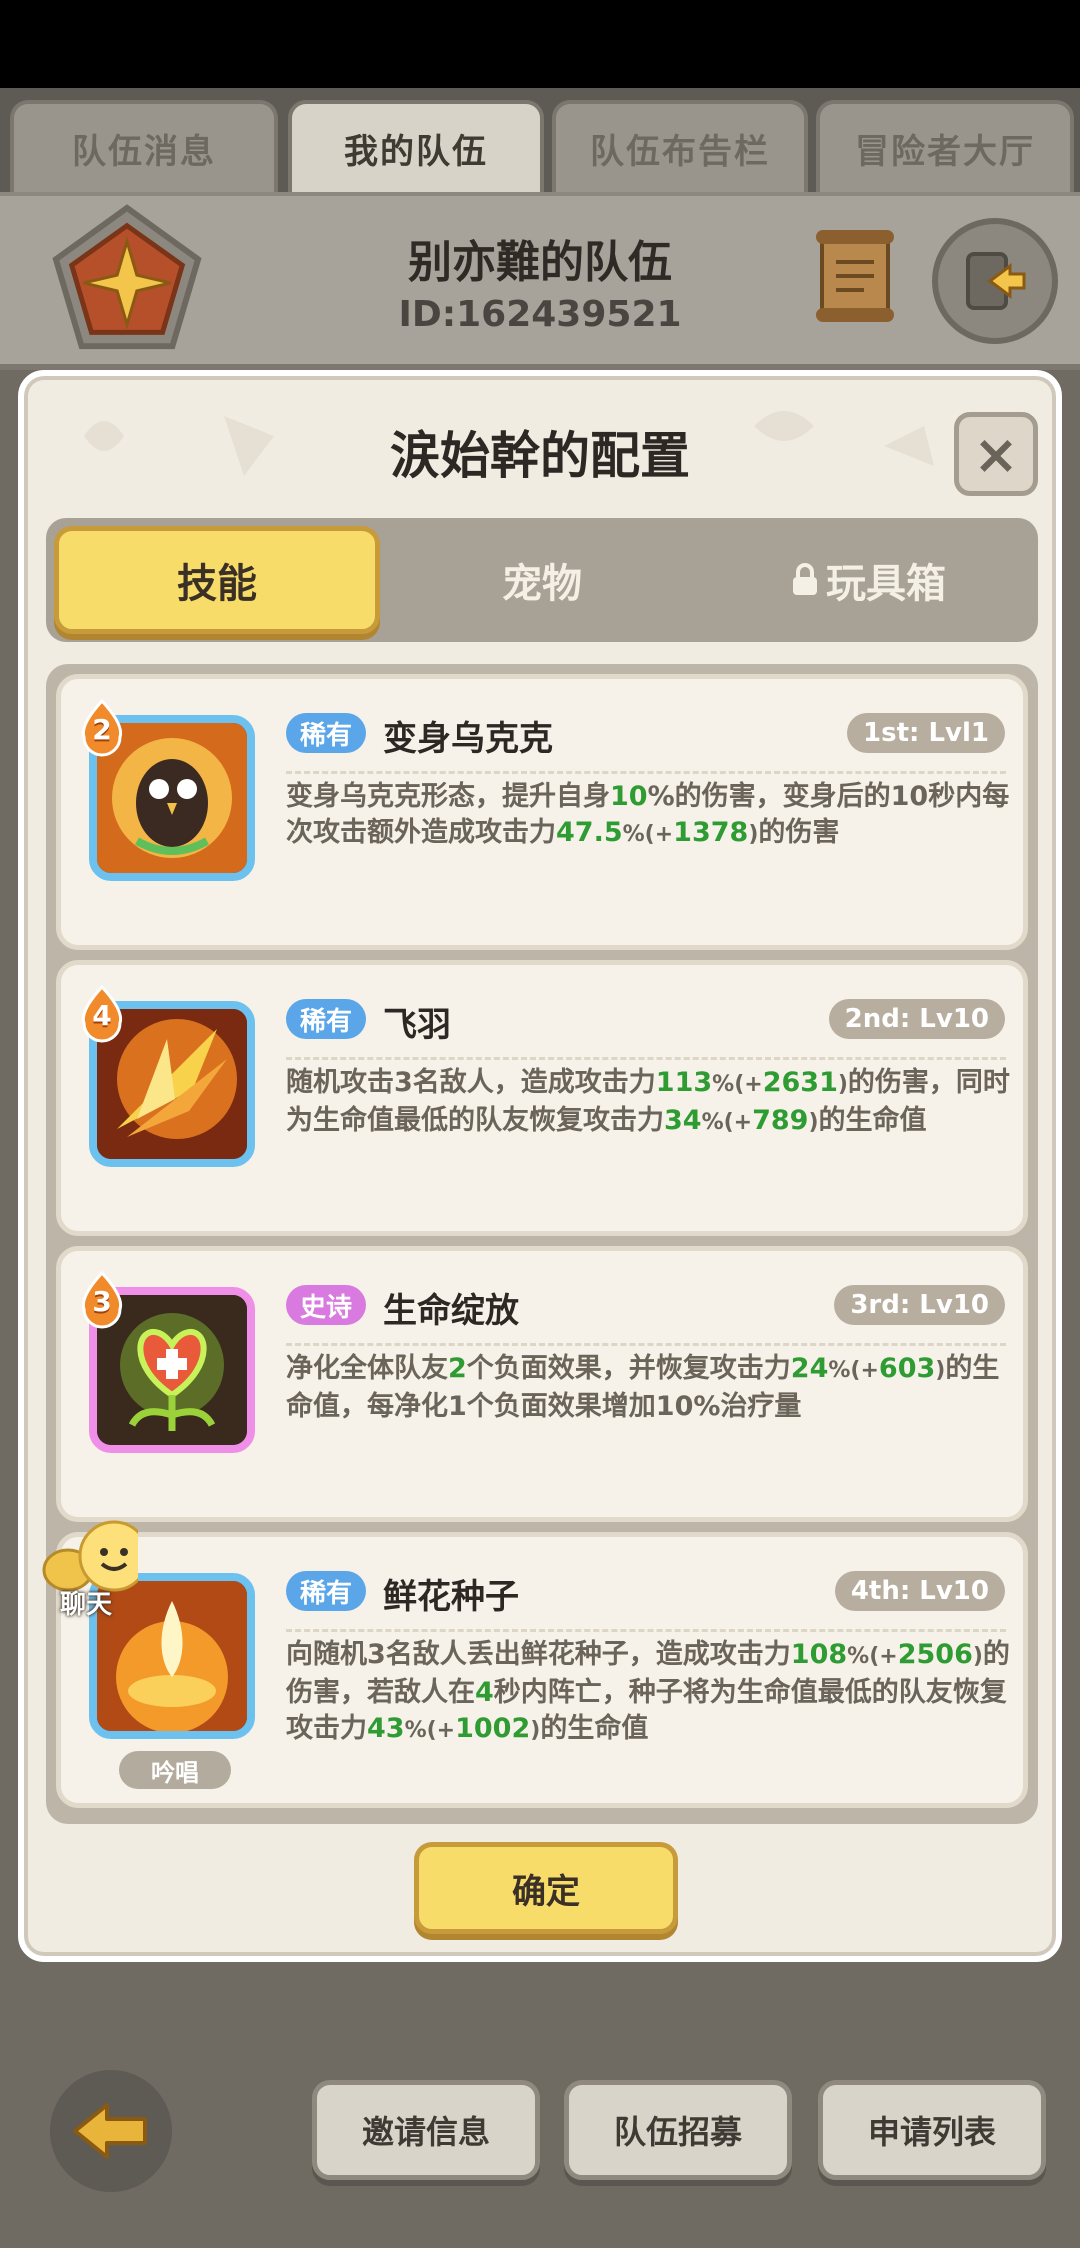 The width and height of the screenshot is (1080, 2248). What do you see at coordinates (809, 1368) in the screenshot?
I see `value-highlight: 24` at bounding box center [809, 1368].